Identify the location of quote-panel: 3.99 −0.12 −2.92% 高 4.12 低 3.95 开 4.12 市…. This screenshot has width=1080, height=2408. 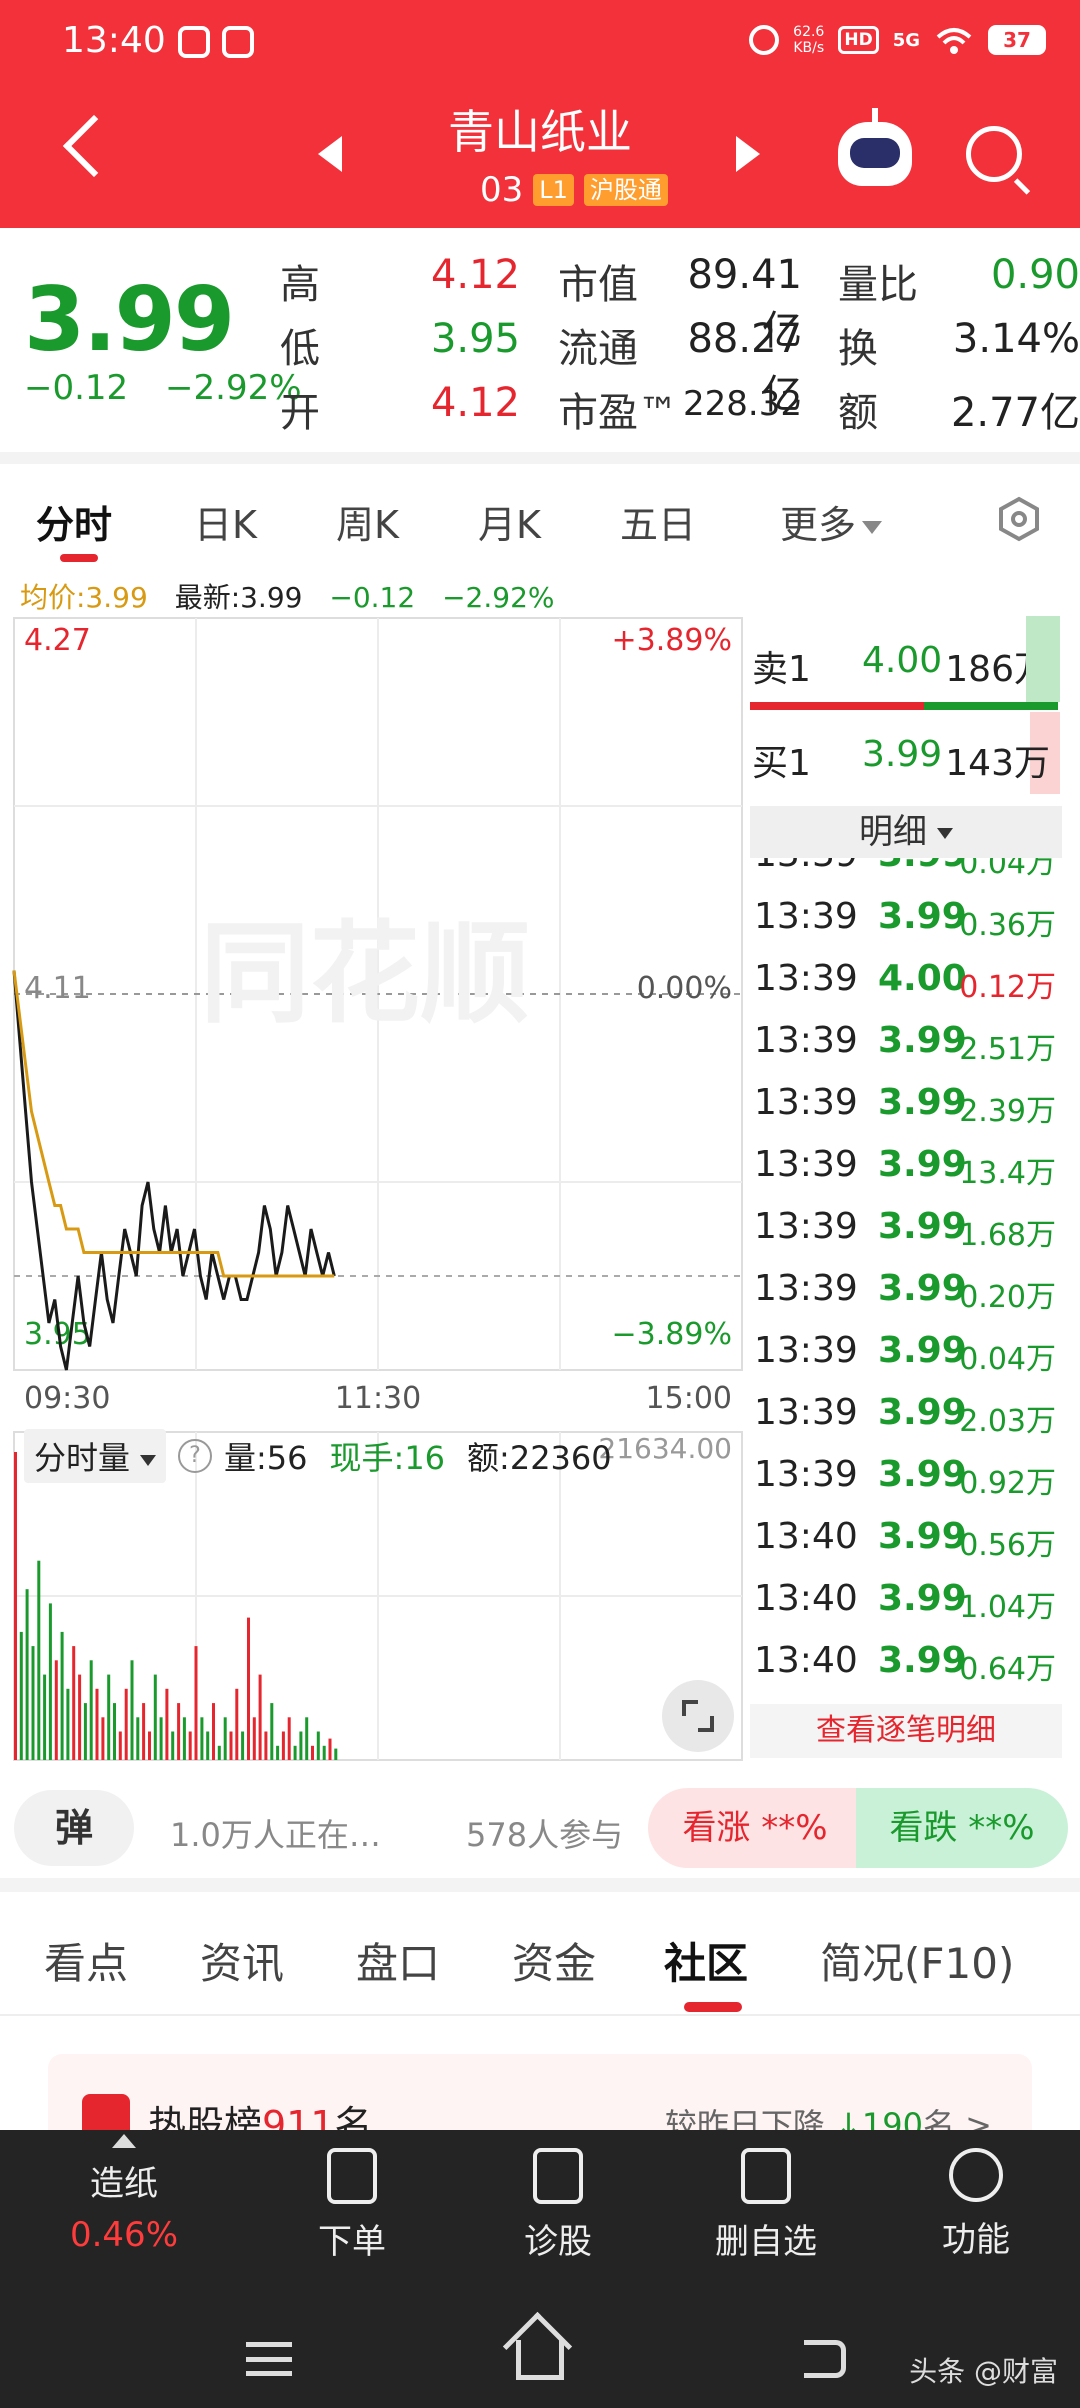
(540, 342).